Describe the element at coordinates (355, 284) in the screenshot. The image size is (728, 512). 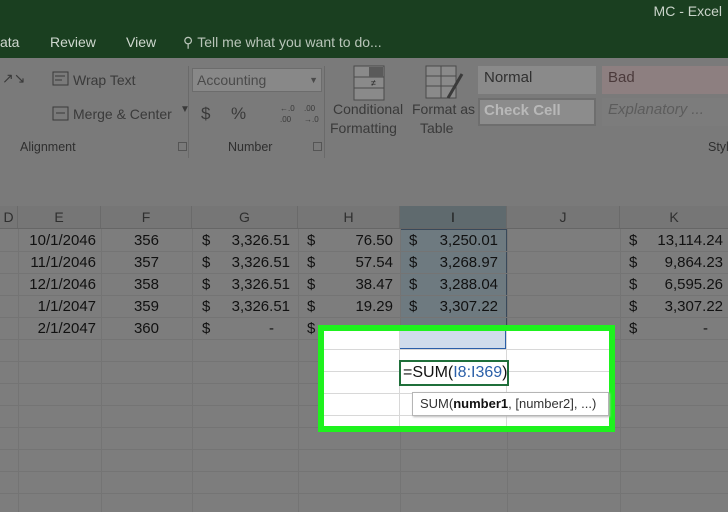
I see `cell-h: 38.47` at that location.